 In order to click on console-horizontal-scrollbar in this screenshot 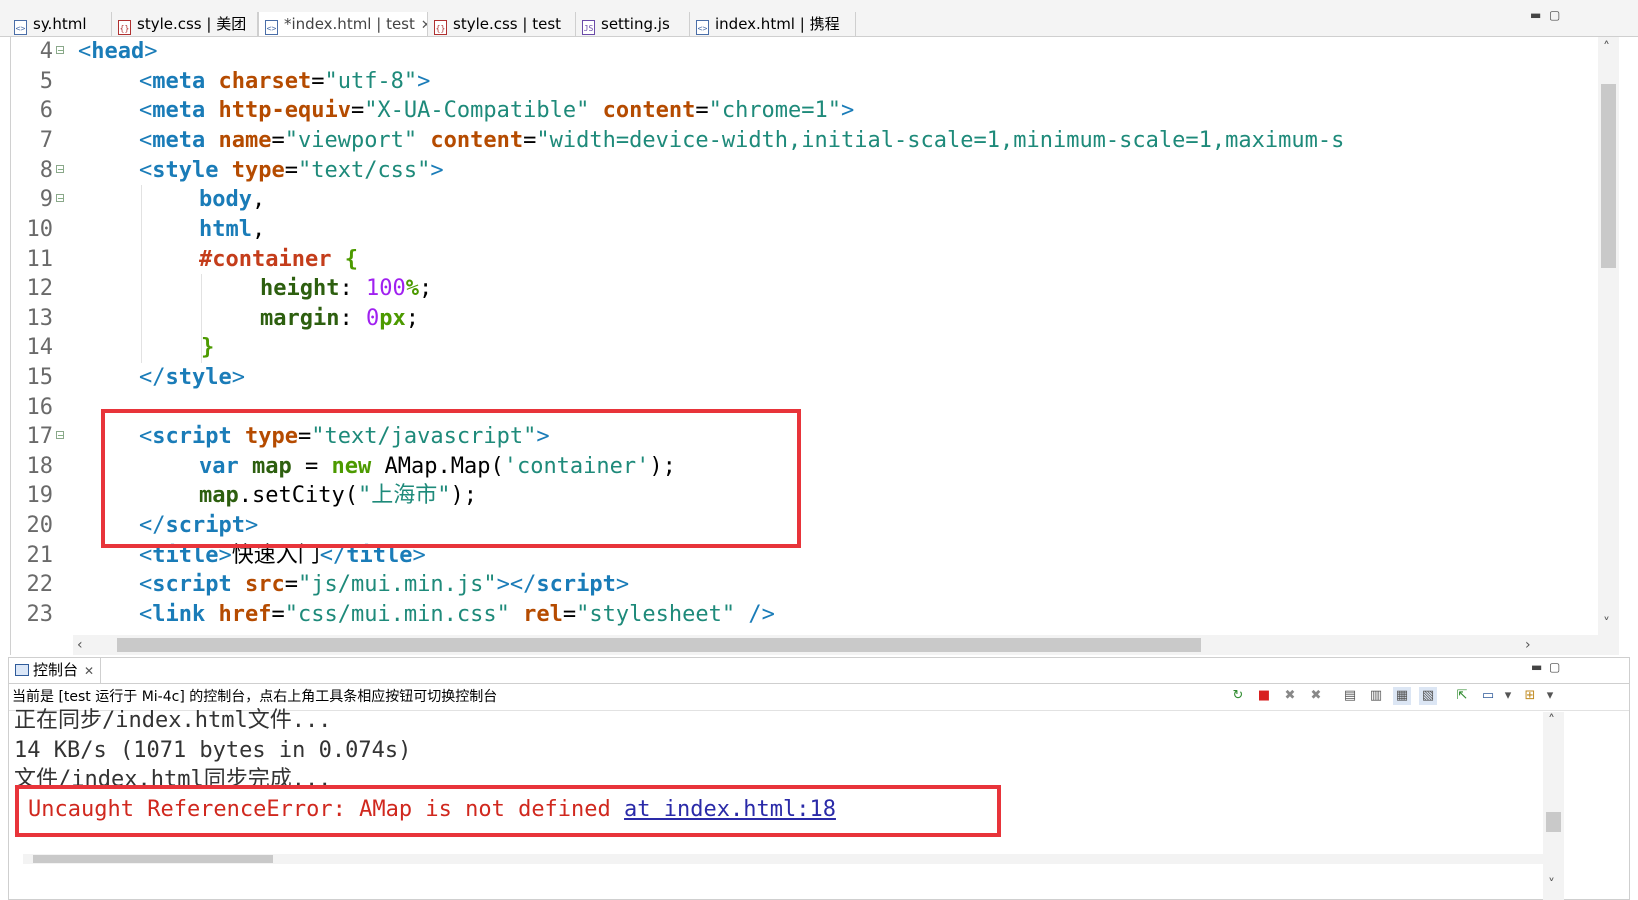, I will do `click(783, 859)`.